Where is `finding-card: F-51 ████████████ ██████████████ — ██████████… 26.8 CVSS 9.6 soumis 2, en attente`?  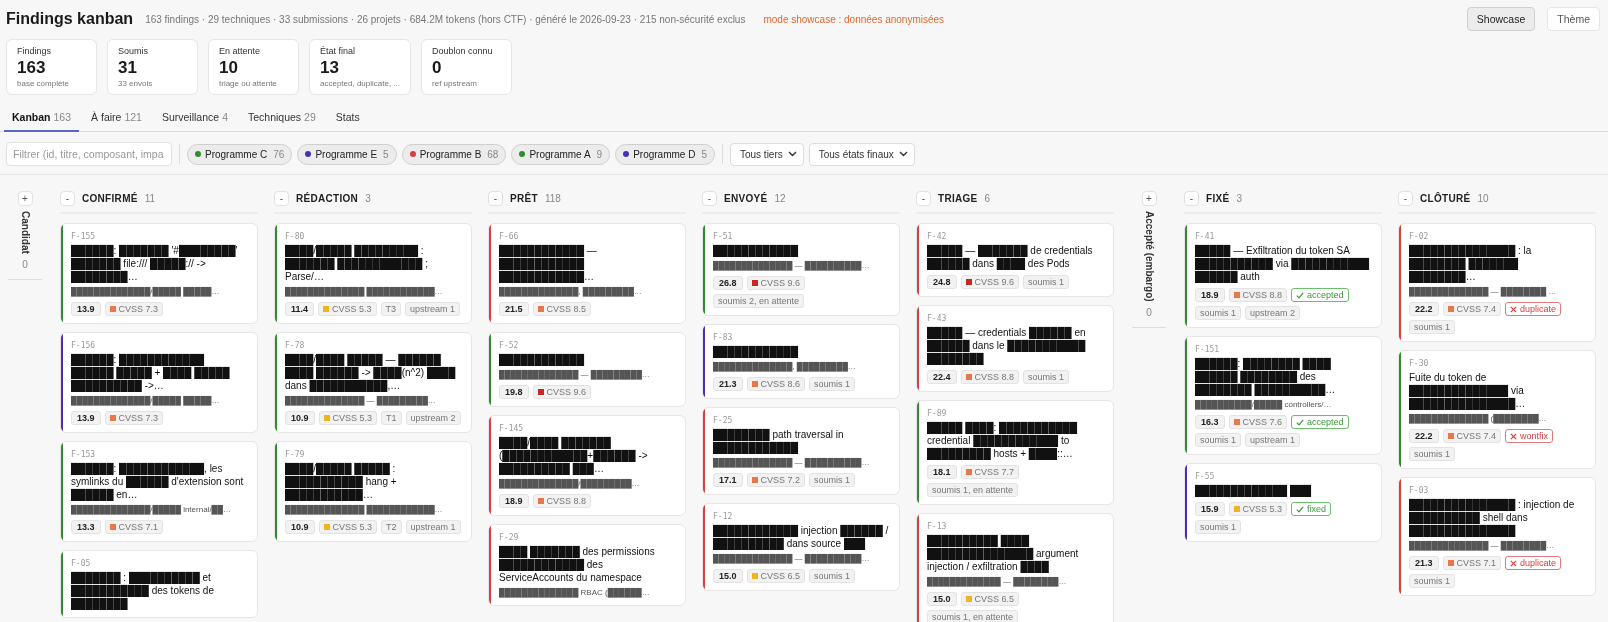 finding-card: F-51 ████████████ ██████████████ — ██████████… 26.8 CVSS 9.6 soumis 2, en attente is located at coordinates (801, 269).